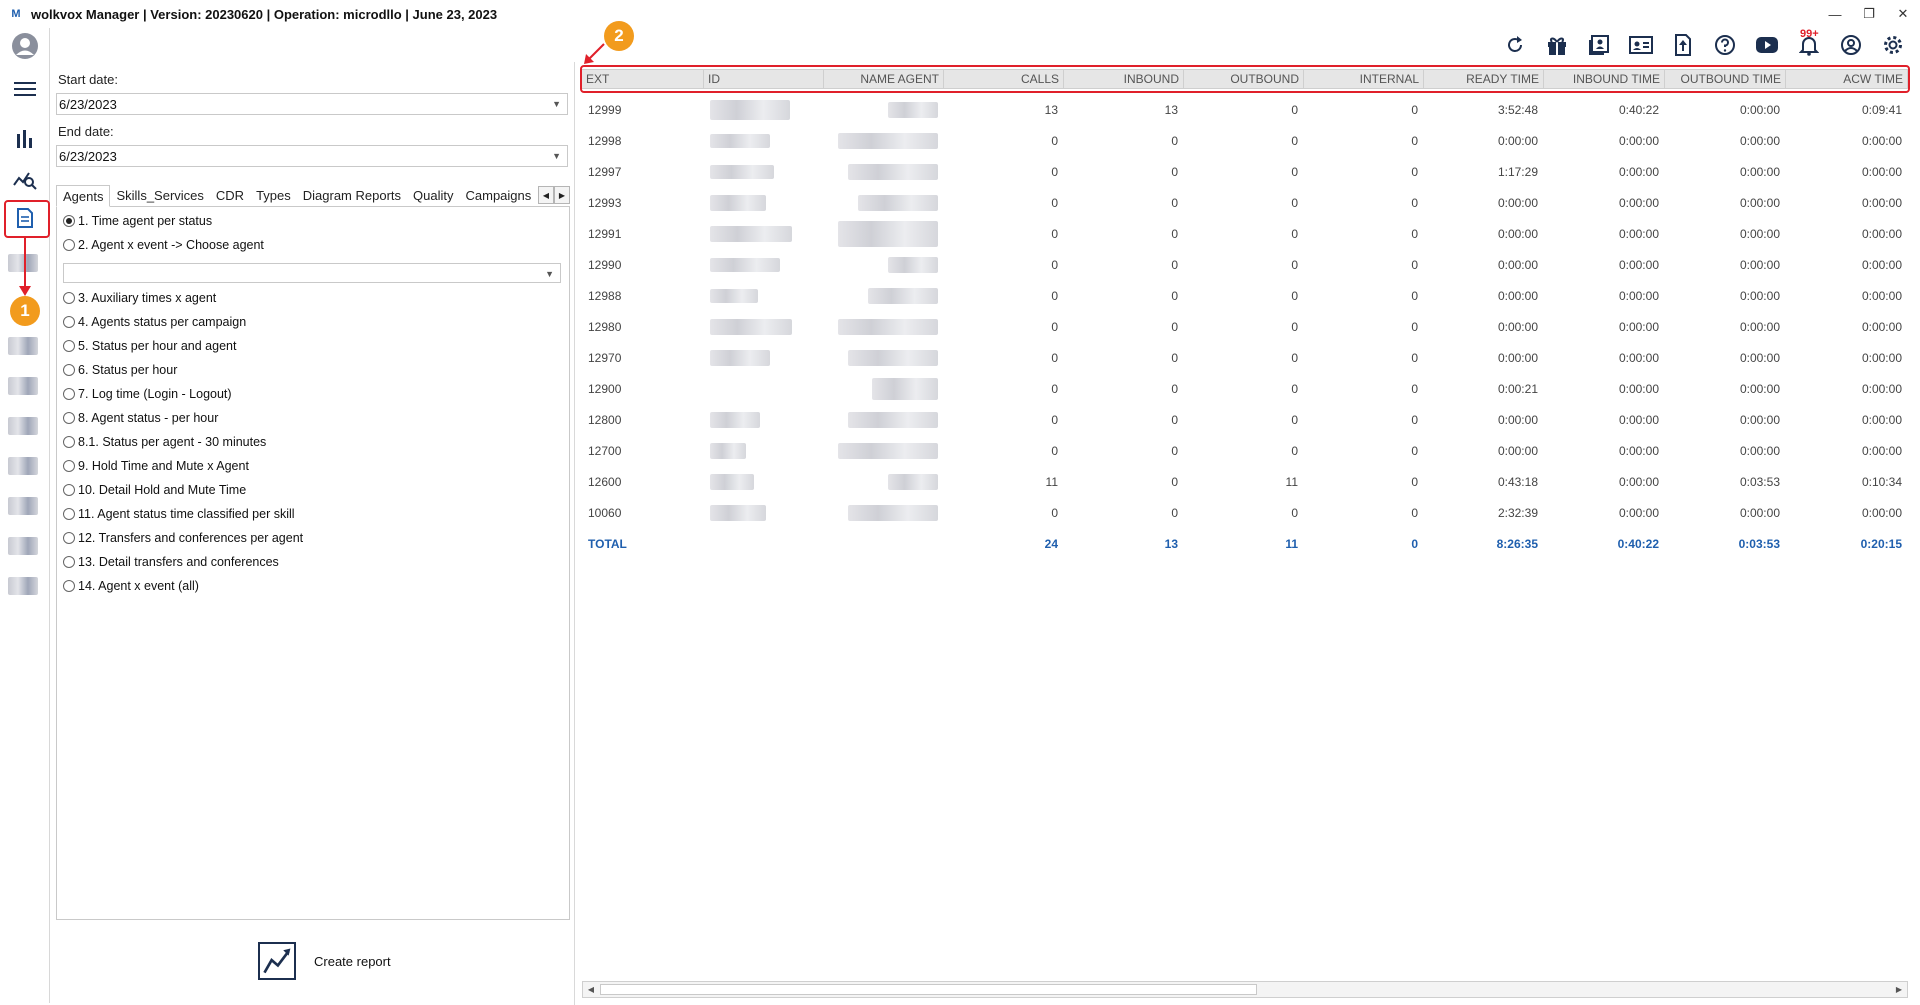  Describe the element at coordinates (1725, 79) in the screenshot. I see `column-header-outbound-time: OUTBOUND TIME` at that location.